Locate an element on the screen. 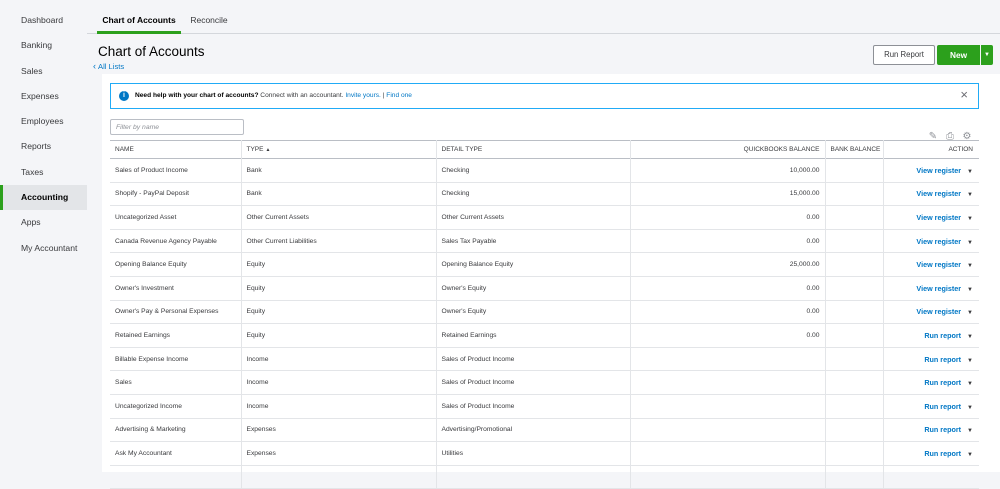  sort-ascending-icon: ▲ is located at coordinates (268, 150).